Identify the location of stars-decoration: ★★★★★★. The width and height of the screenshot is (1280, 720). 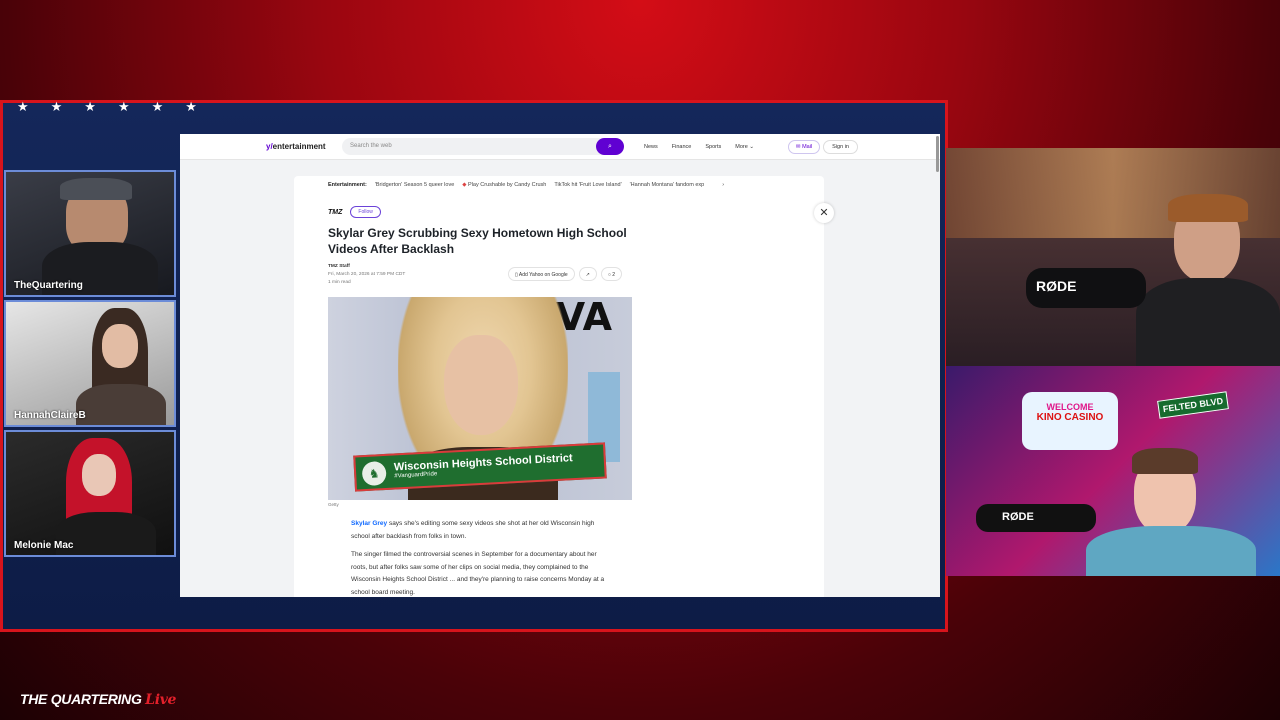
(118, 107).